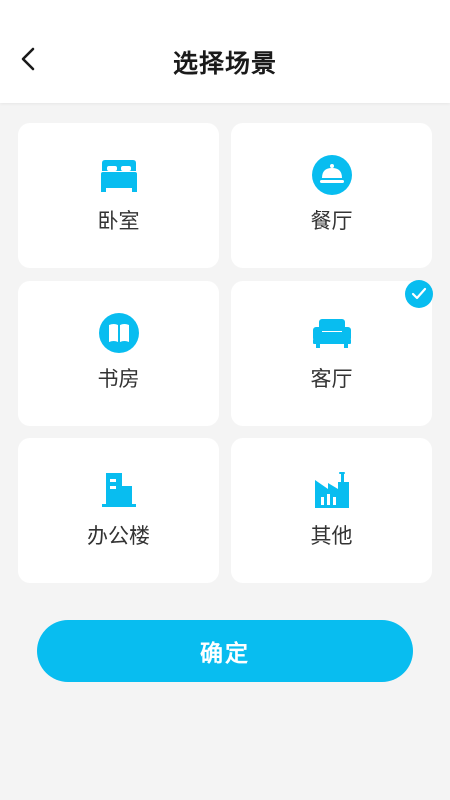  What do you see at coordinates (118, 353) in the screenshot?
I see `scene-card-study: 书房` at bounding box center [118, 353].